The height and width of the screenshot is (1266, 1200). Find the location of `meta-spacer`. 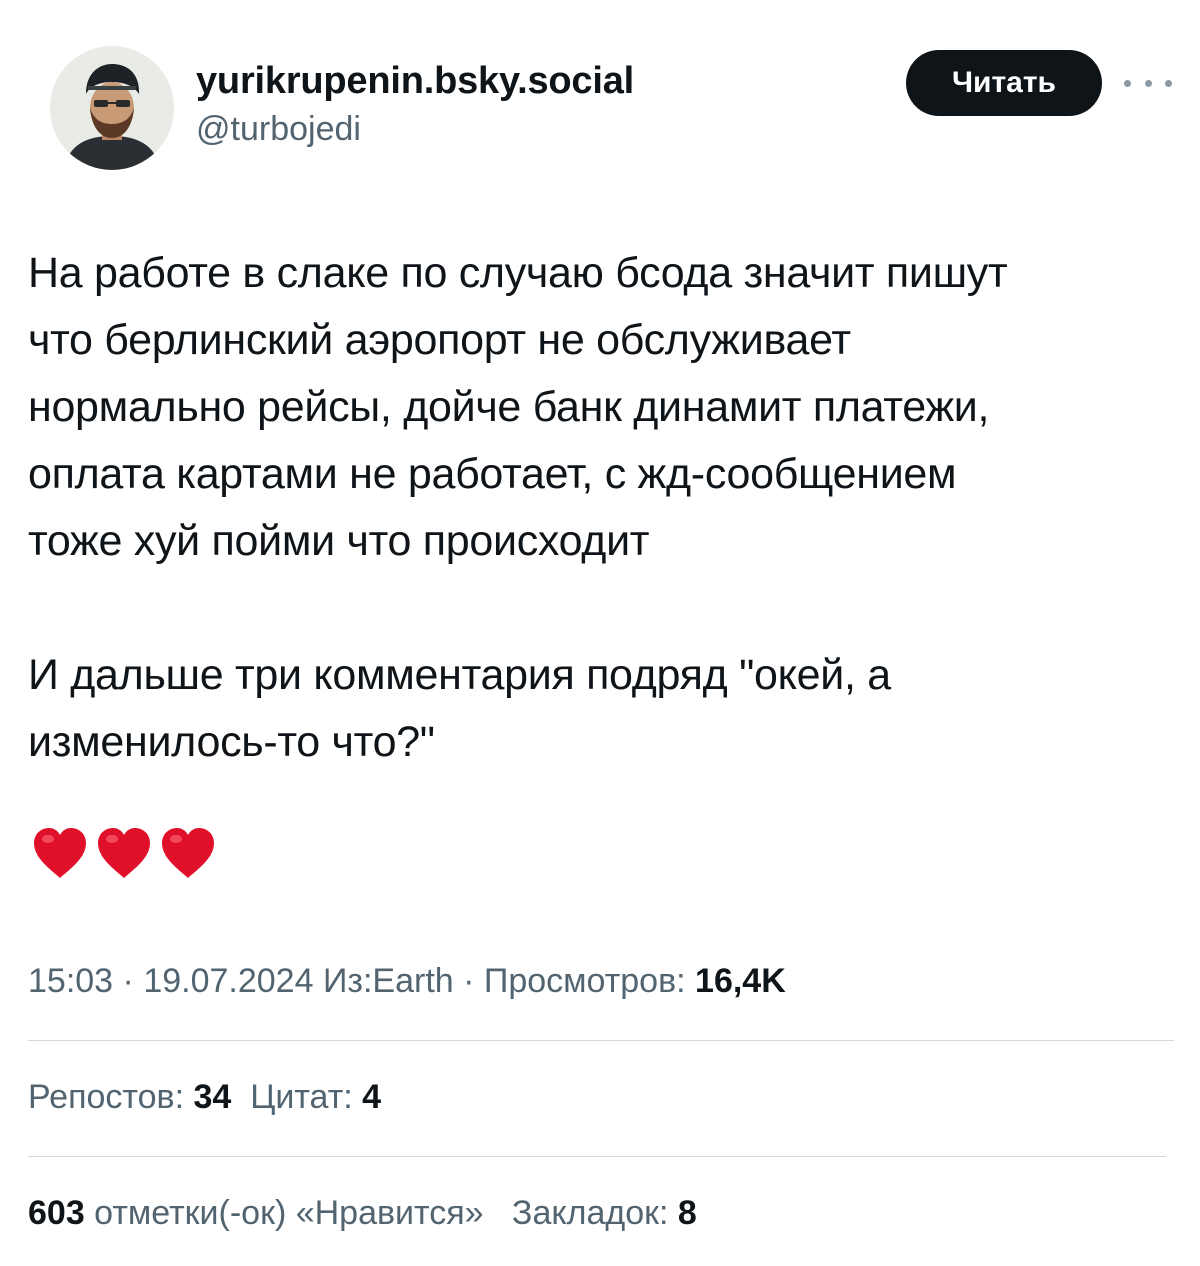

meta-spacer is located at coordinates (317, 981).